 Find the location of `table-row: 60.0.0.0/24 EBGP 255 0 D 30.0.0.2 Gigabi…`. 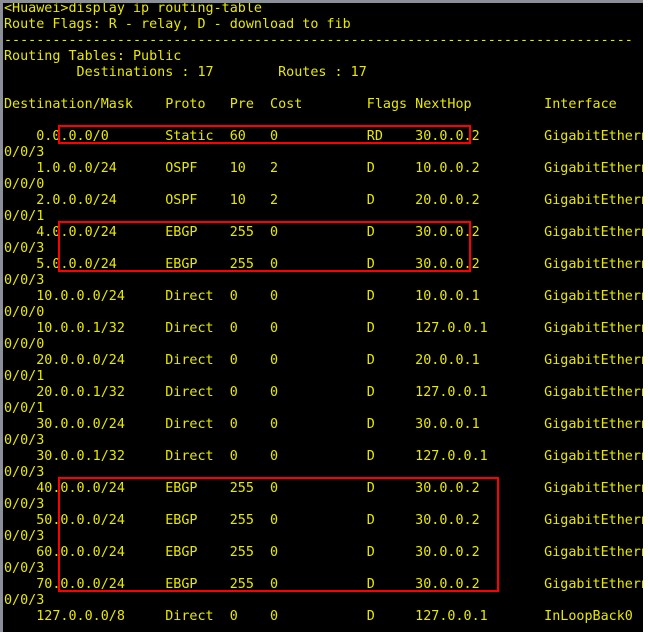

table-row: 60.0.0.0/24 EBGP 255 0 D 30.0.0.2 Gigabi… is located at coordinates (323, 552).